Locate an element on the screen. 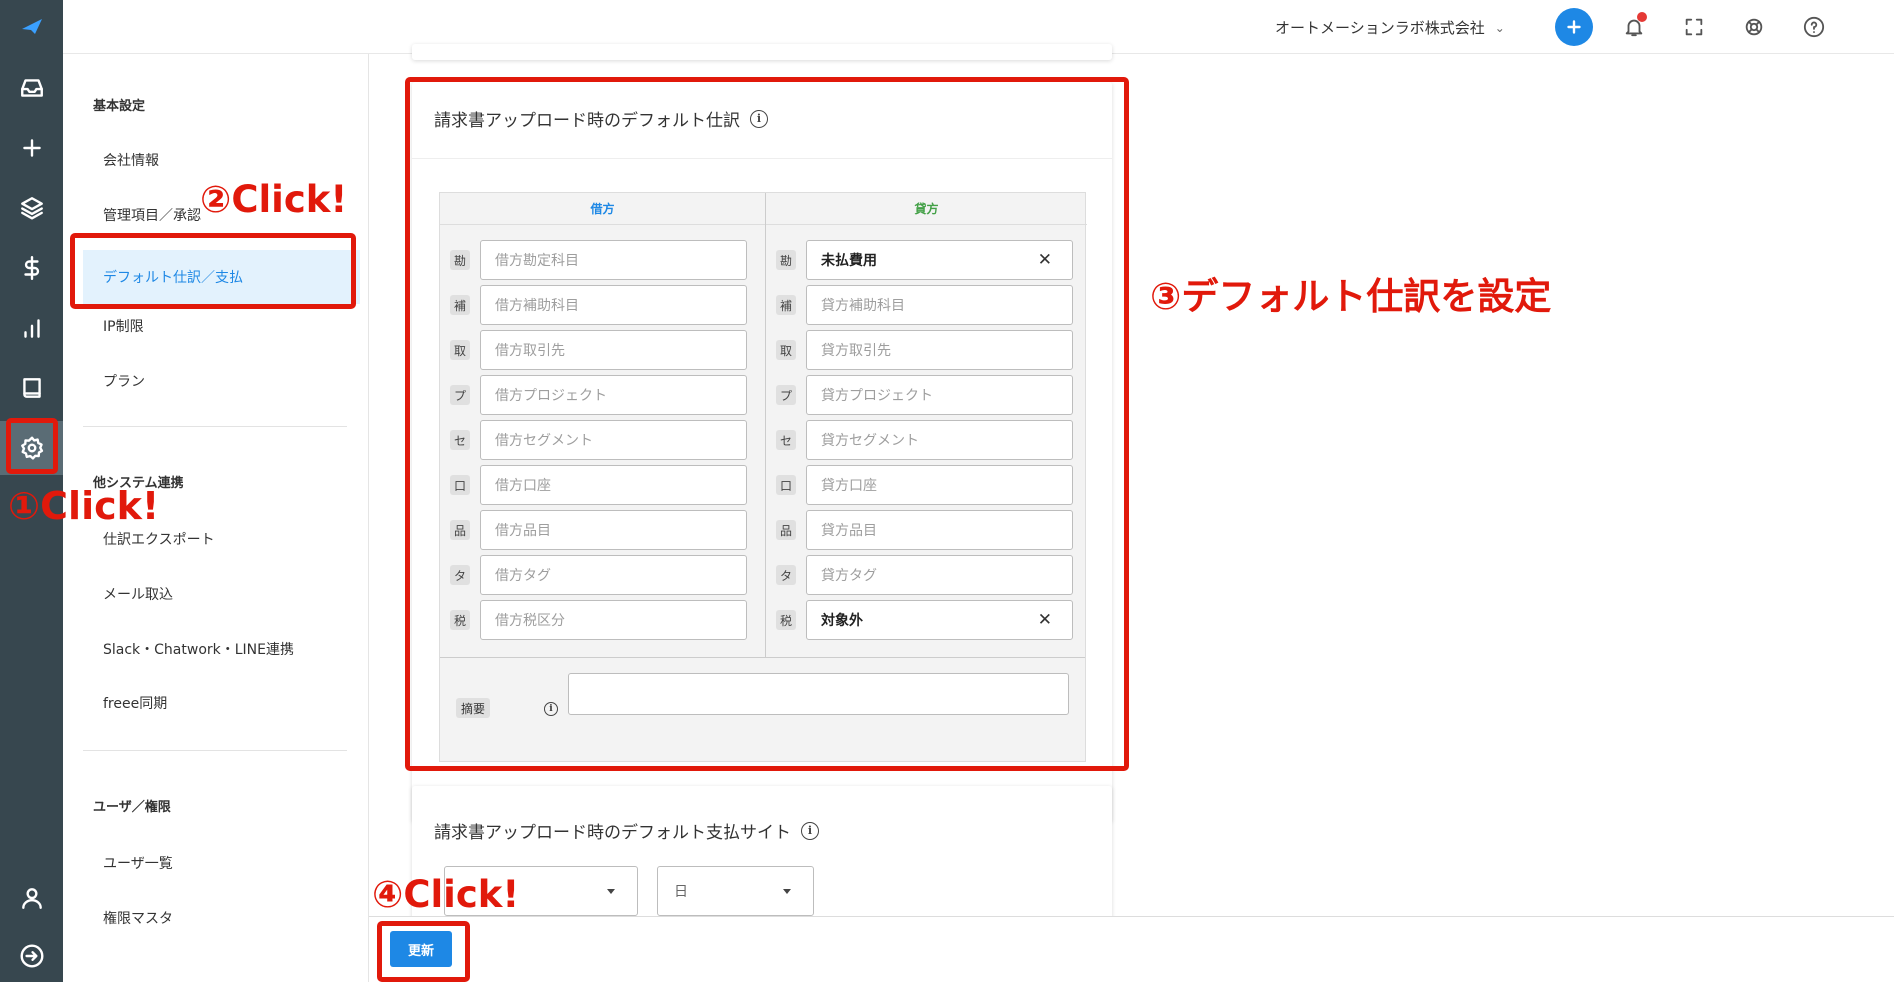 The height and width of the screenshot is (982, 1894). fullscreen-icon is located at coordinates (1694, 27).